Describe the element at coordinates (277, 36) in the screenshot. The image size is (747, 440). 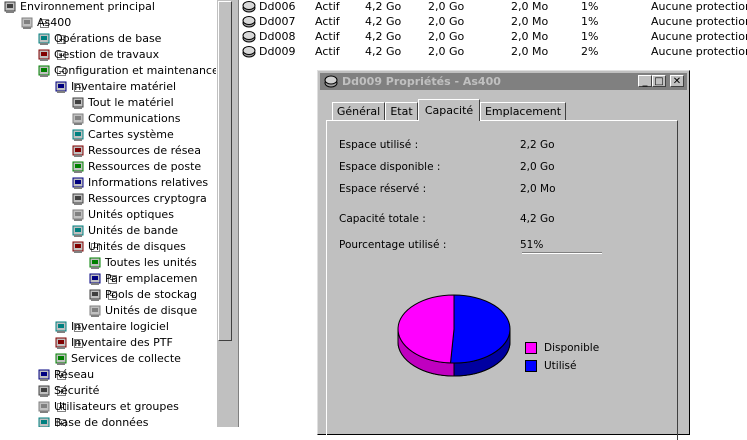
I see `list-cell-name: Dd008` at that location.